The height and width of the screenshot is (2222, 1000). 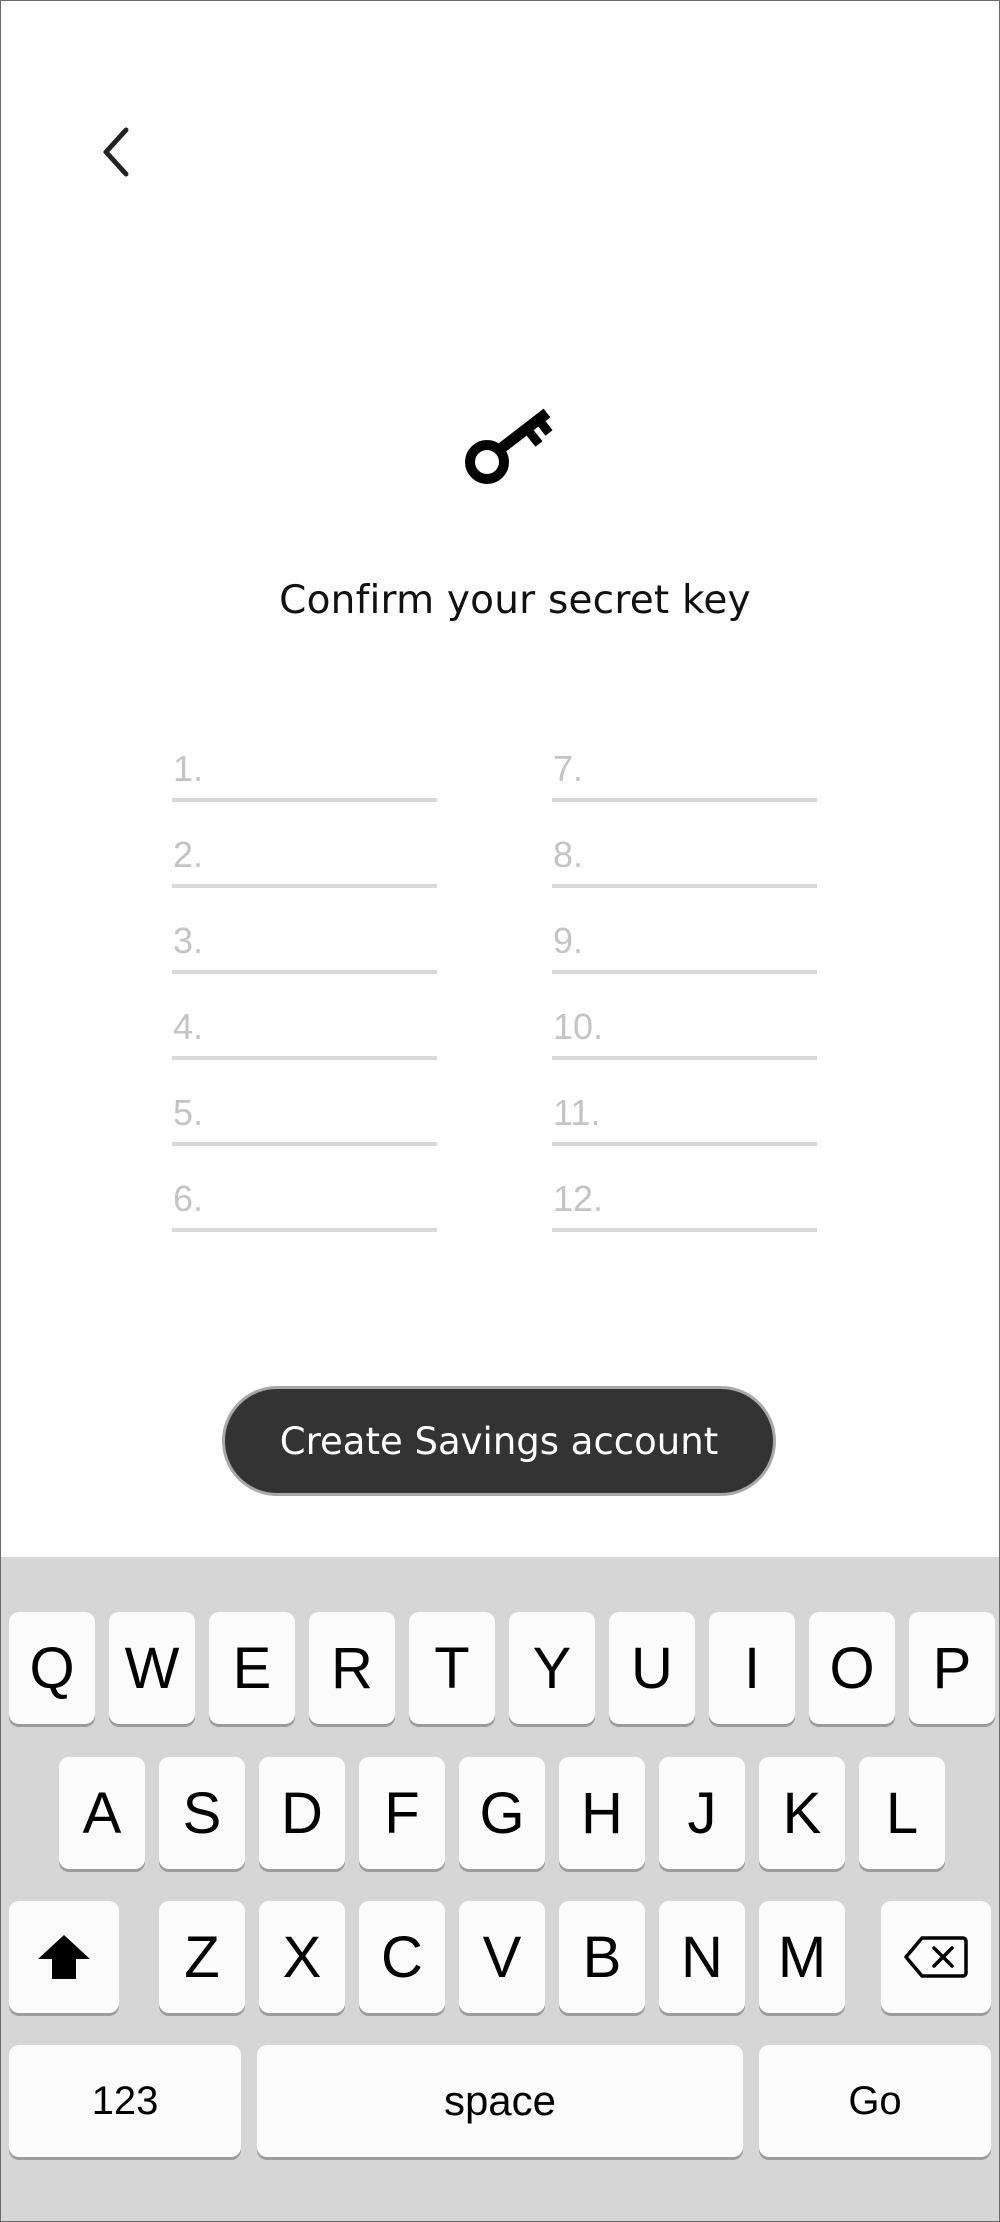 I want to click on backspace-icon, so click(x=936, y=1957).